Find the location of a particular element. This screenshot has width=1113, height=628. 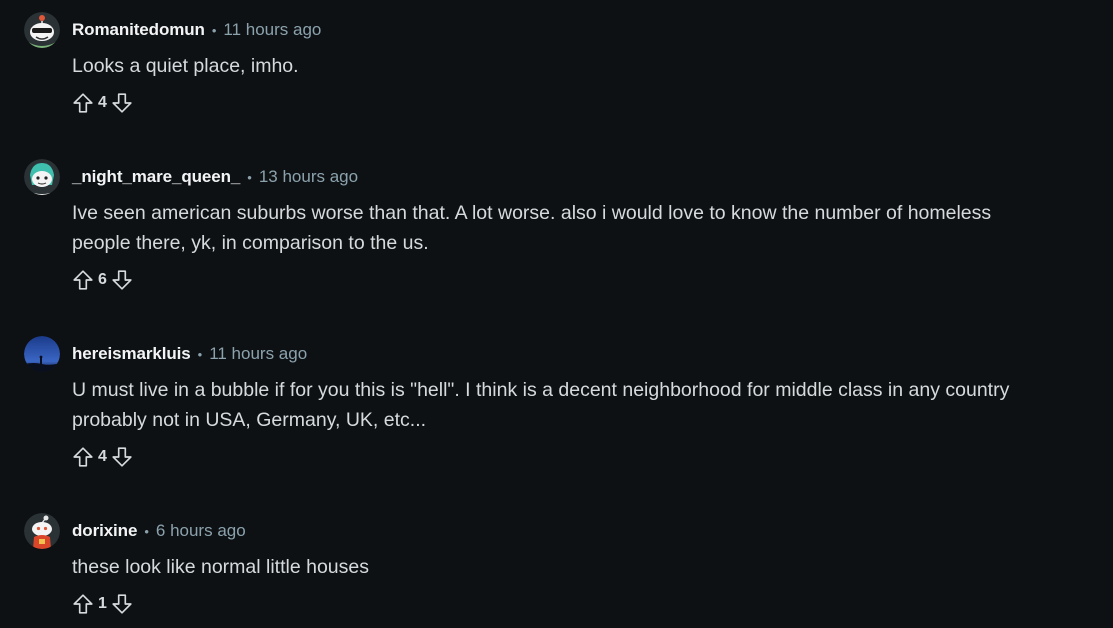

comment-header: dorixine • 6 hours ago is located at coordinates (558, 531).